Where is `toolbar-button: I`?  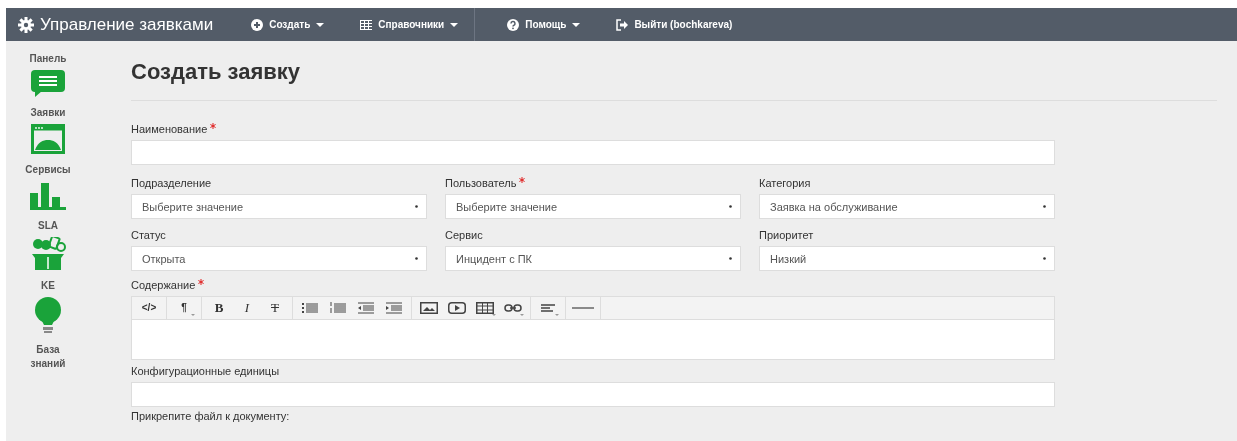
toolbar-button: I is located at coordinates (247, 308).